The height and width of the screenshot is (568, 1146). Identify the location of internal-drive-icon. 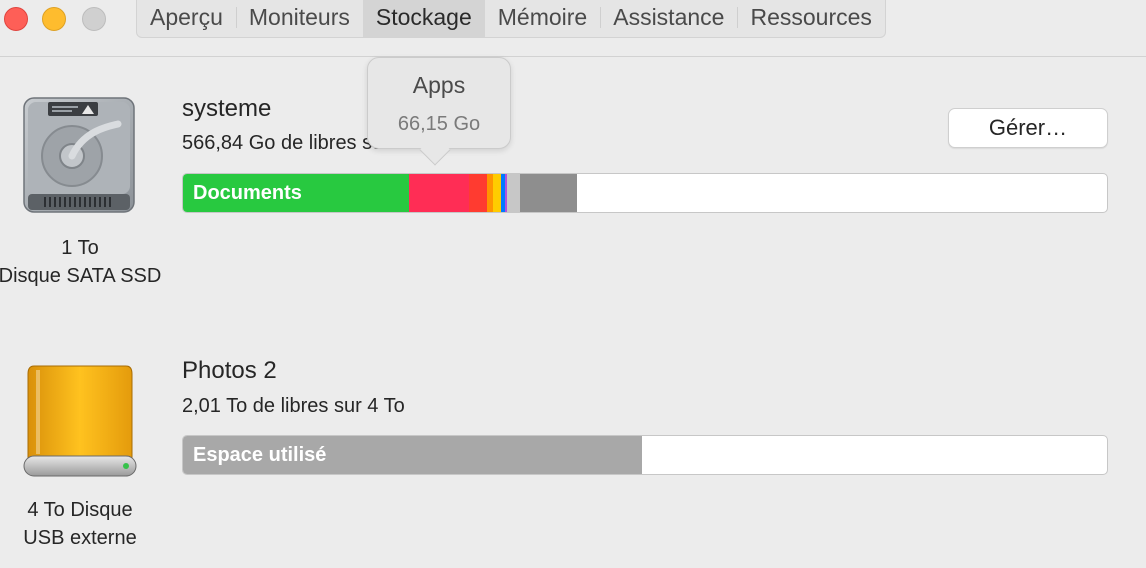
(79, 155).